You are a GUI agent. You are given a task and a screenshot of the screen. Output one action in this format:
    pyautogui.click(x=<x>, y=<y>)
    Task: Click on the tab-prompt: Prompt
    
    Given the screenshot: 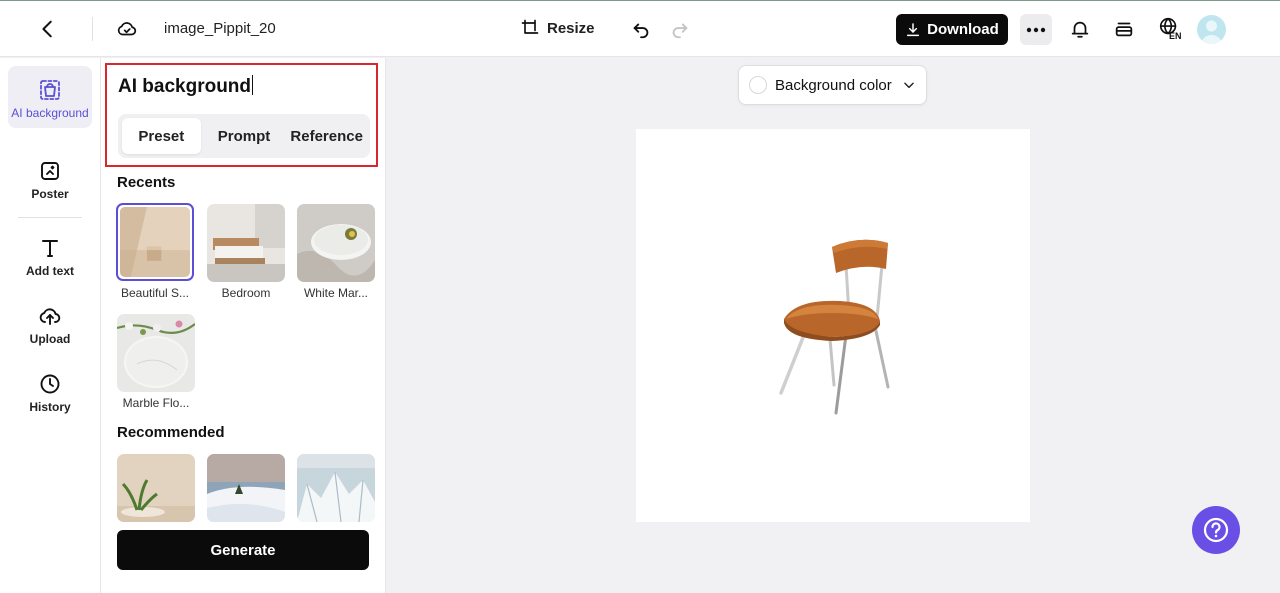 What is the action you would take?
    pyautogui.click(x=244, y=136)
    